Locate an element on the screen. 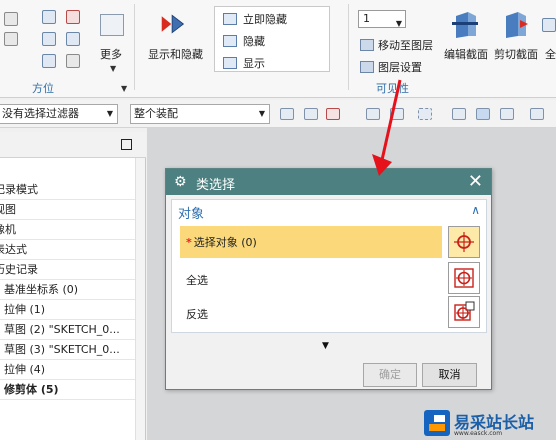 Image resolution: width=556 pixels, height=440 pixels. move-to-layer-label: 移动至图层 is located at coordinates (405, 45).